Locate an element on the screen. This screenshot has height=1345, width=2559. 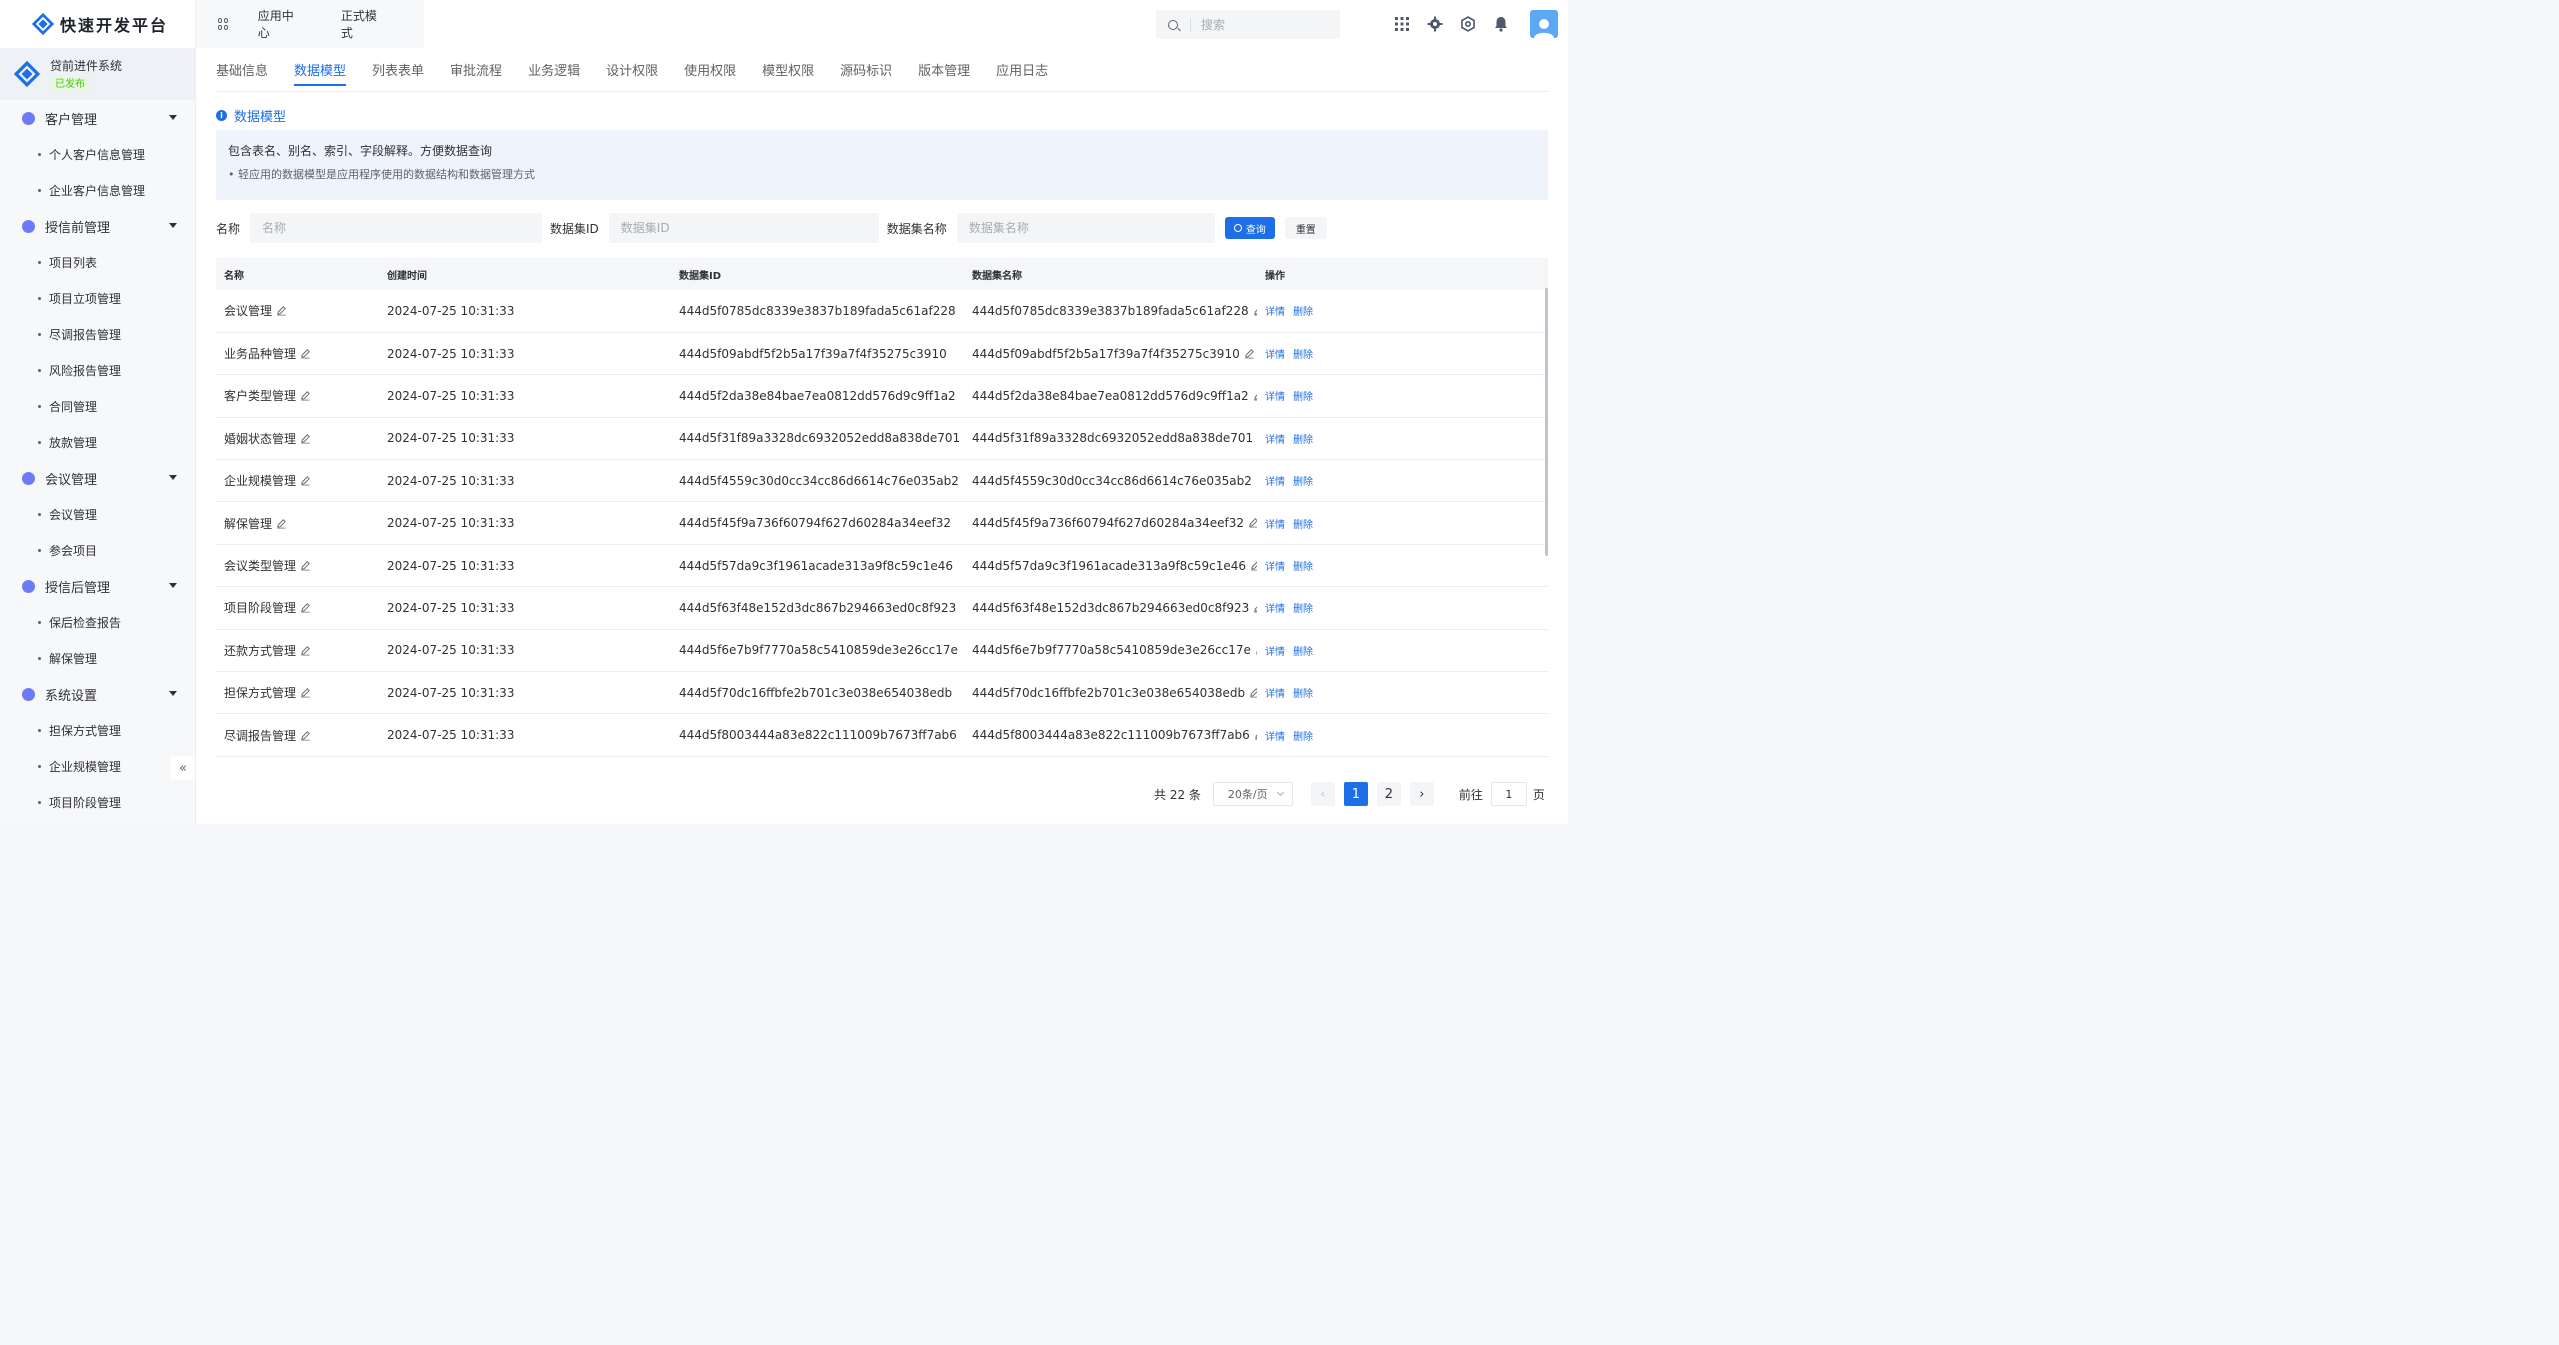
sidebar-group-1: 授信前管理 is located at coordinates (97, 226).